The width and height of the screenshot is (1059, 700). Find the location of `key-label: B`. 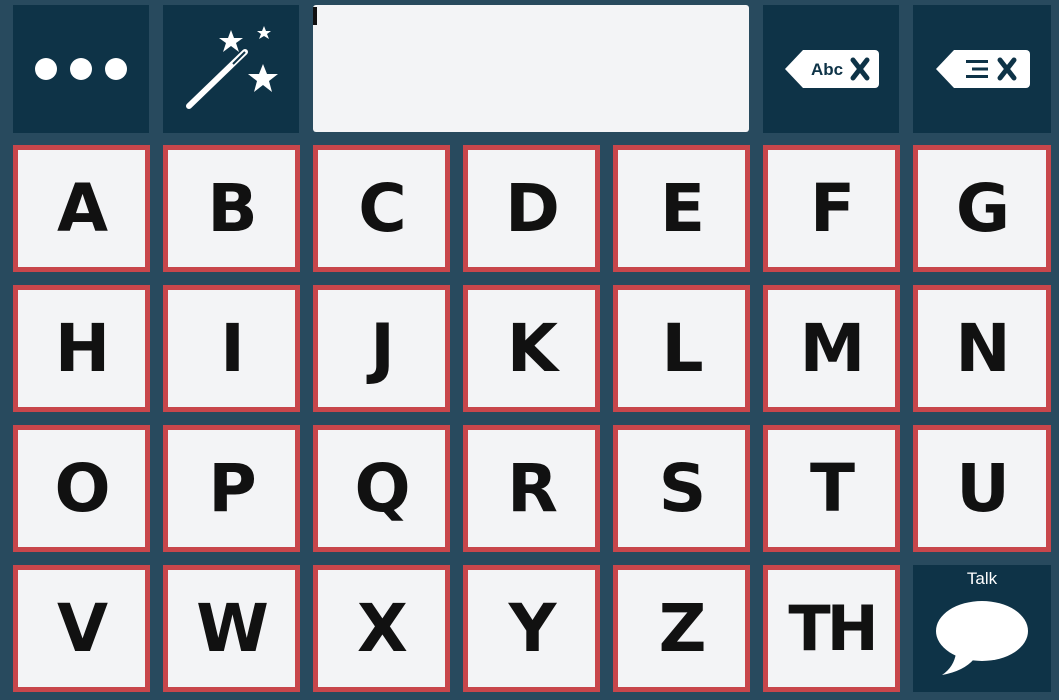

key-label: B is located at coordinates (232, 208).